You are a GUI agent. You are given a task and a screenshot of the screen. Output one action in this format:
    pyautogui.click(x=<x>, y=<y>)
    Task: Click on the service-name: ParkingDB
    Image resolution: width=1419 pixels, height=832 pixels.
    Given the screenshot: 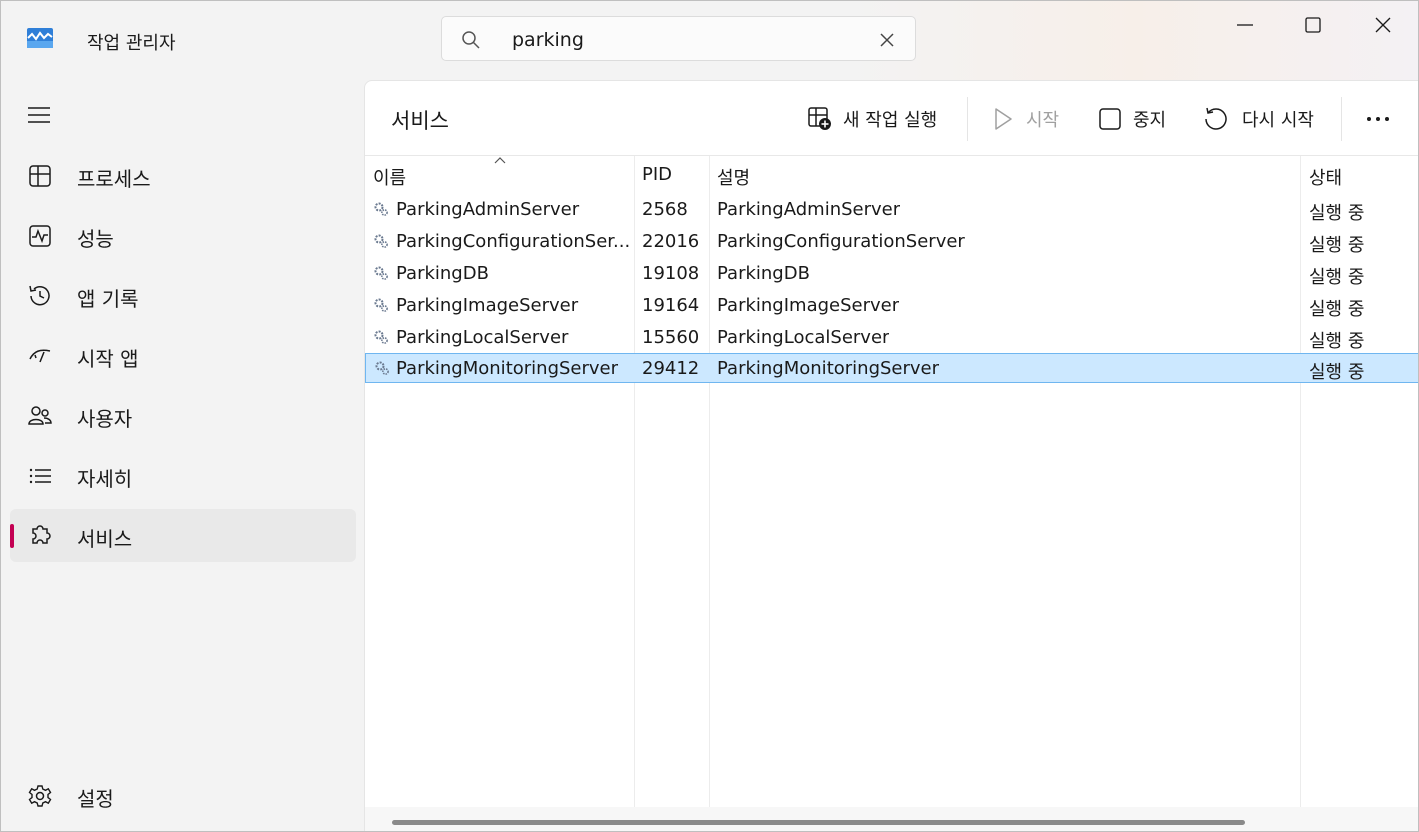 What is the action you would take?
    pyautogui.click(x=442, y=273)
    